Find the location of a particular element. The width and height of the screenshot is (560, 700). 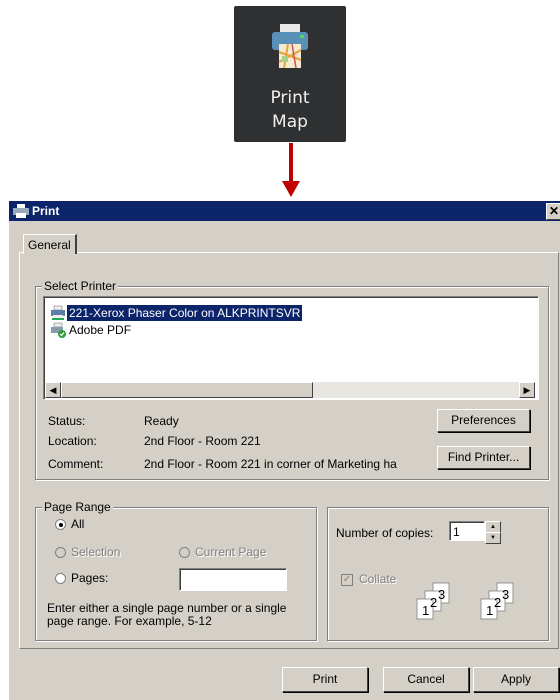

scroll-left-button: ◀ is located at coordinates (53, 390).